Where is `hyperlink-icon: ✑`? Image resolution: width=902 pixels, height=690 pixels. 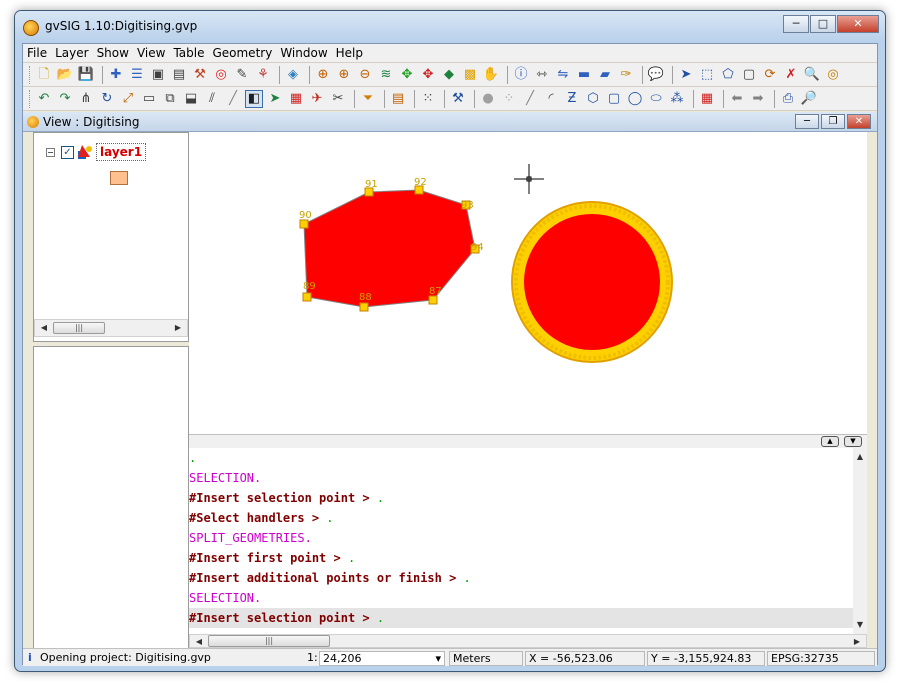
hyperlink-icon: ✑ is located at coordinates (626, 75).